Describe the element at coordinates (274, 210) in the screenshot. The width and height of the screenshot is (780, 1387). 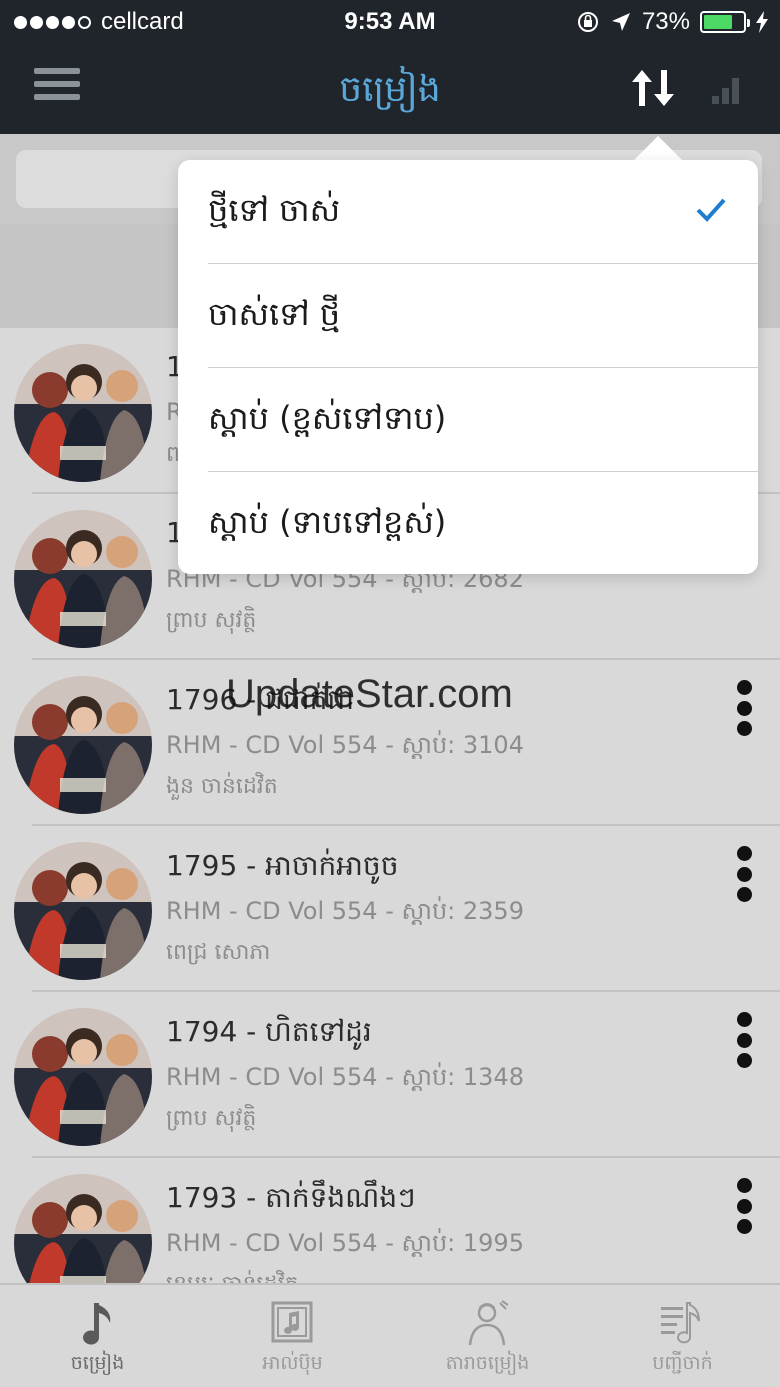
I see `sort-option-label: ថ្មីទៅ ចាស់` at that location.